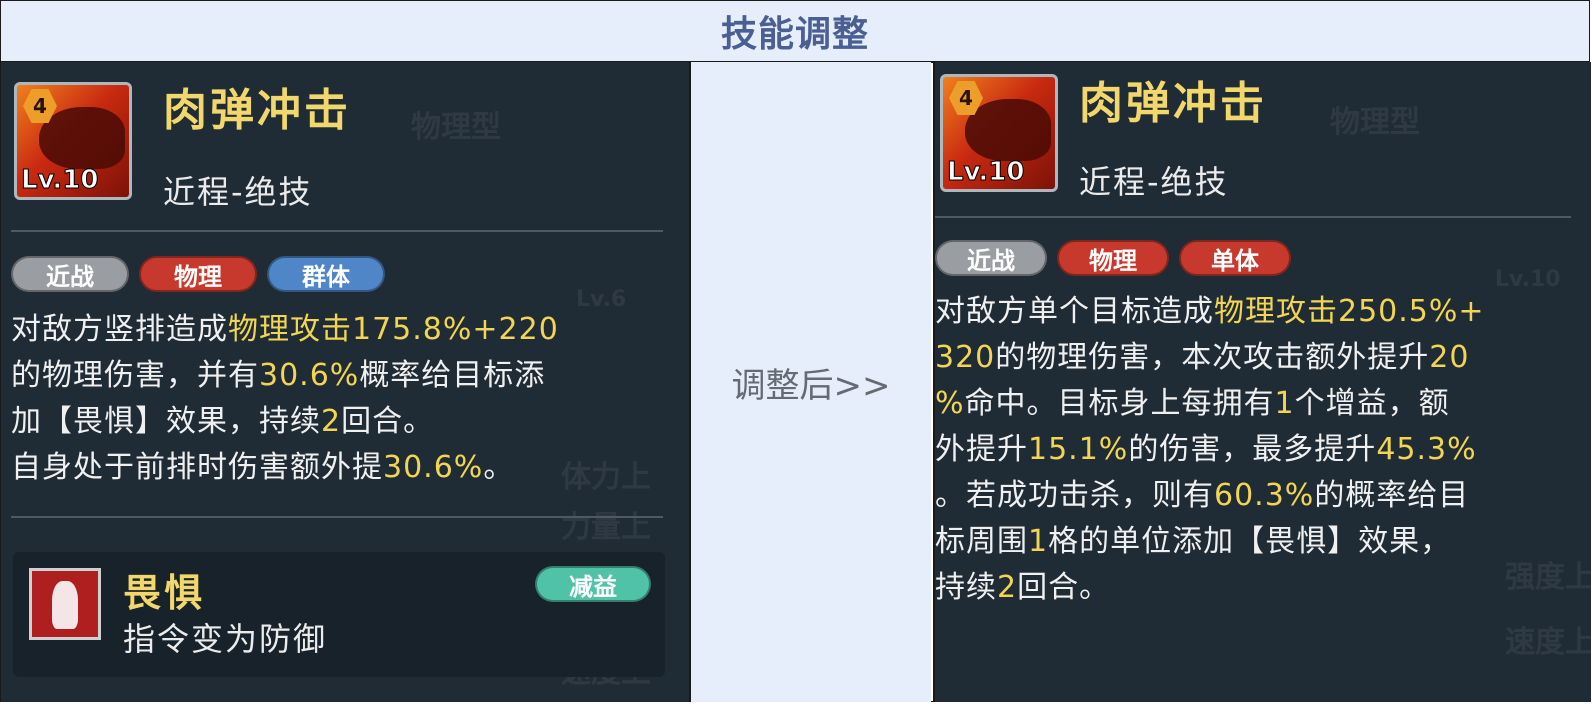  What do you see at coordinates (1250, 541) in the screenshot?
I see `description-text: 格的单位添加【畏惧】效果，` at bounding box center [1250, 541].